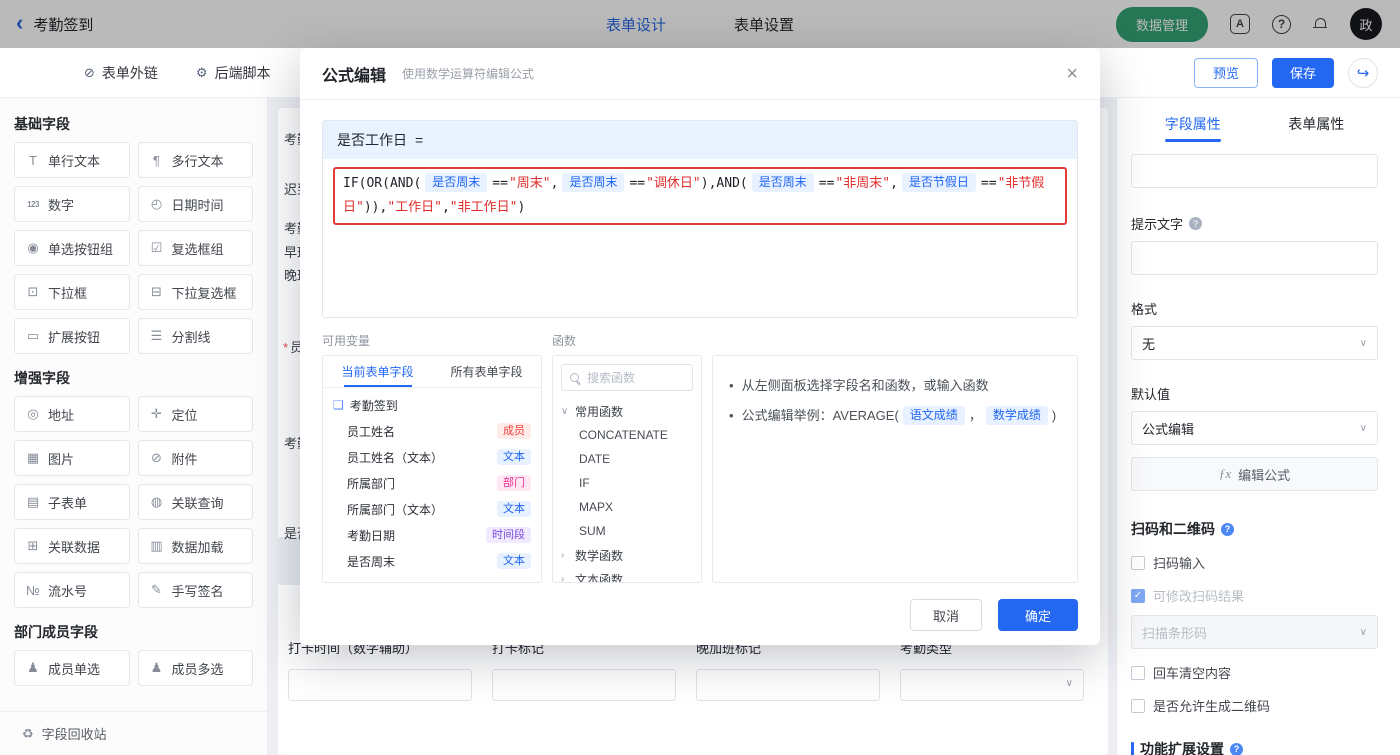  What do you see at coordinates (486, 371) in the screenshot?
I see `variables-tab-1: 所有表单字段` at bounding box center [486, 371].